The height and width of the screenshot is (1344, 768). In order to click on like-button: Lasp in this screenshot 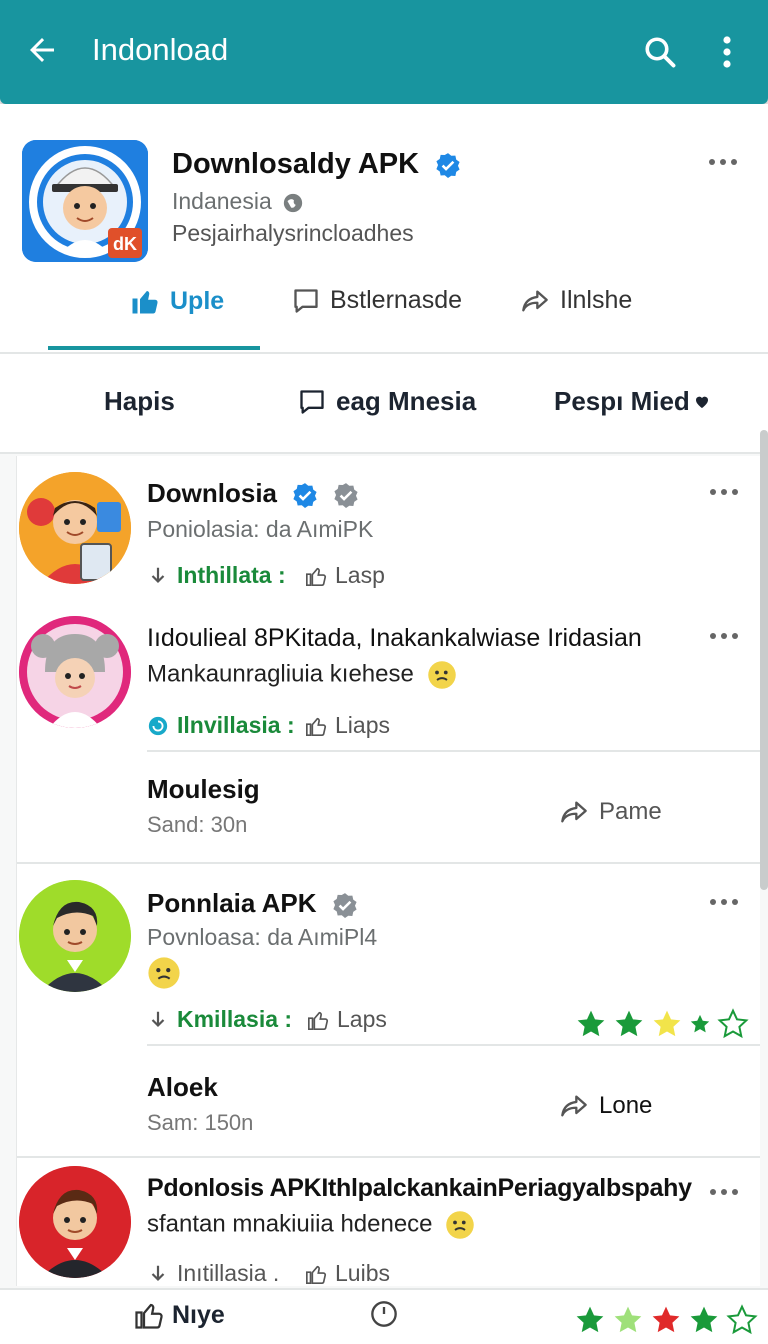, I will do `click(345, 575)`.